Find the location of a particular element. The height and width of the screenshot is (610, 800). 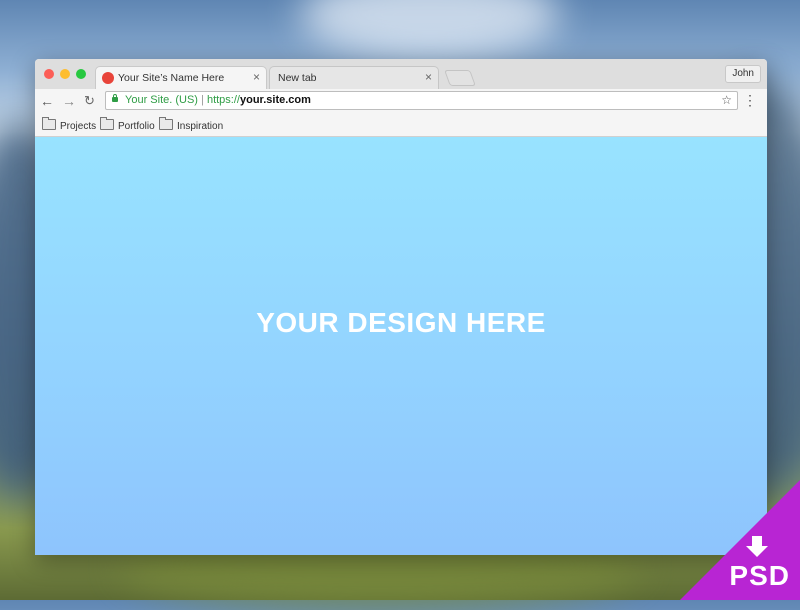

bookmarks-bar: Projects Portfolio Inspiration is located at coordinates (401, 125).